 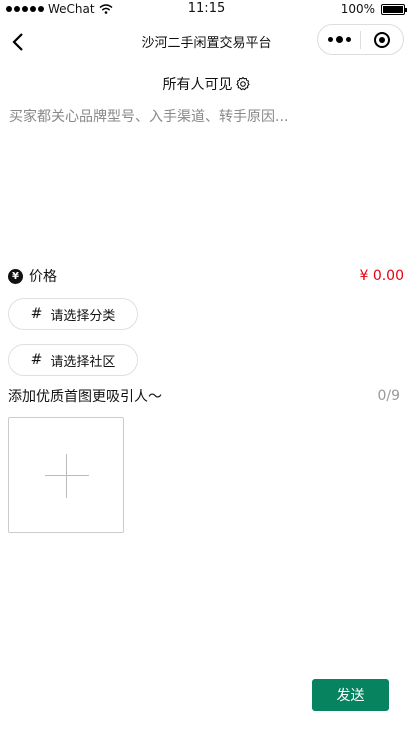 What do you see at coordinates (330, 39) in the screenshot?
I see `more-dots-icon` at bounding box center [330, 39].